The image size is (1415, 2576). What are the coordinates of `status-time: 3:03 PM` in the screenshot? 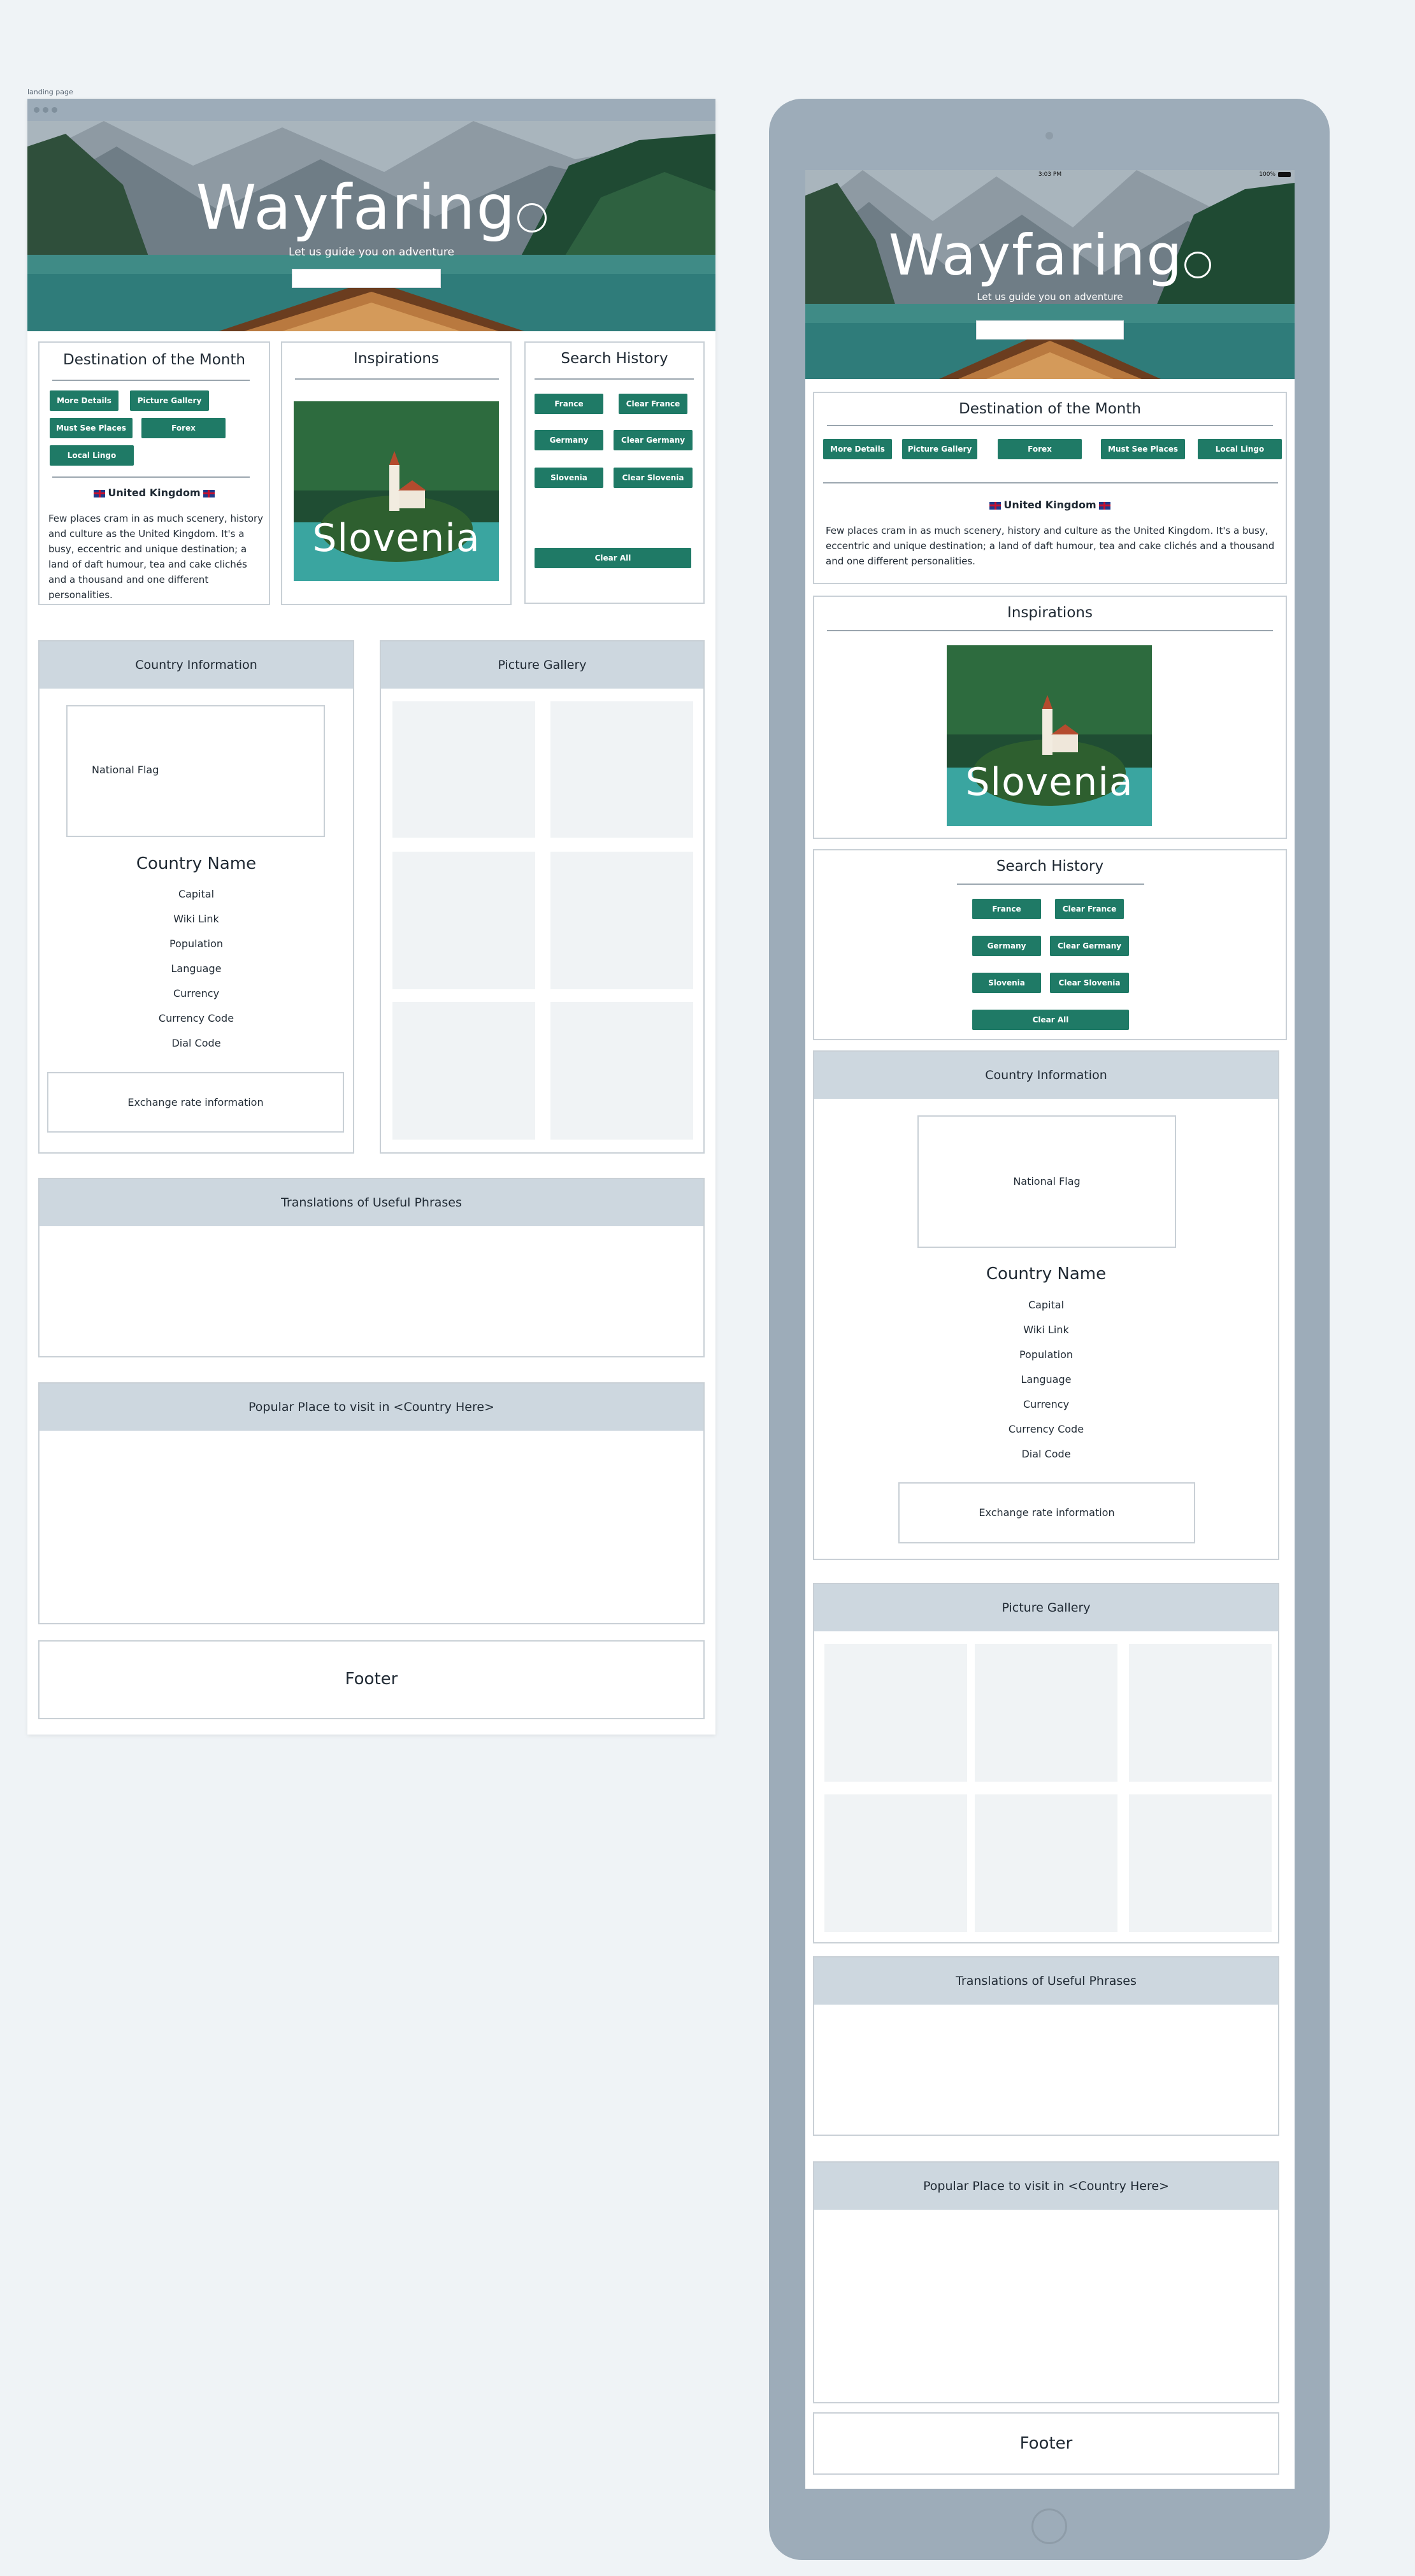 It's located at (1050, 175).